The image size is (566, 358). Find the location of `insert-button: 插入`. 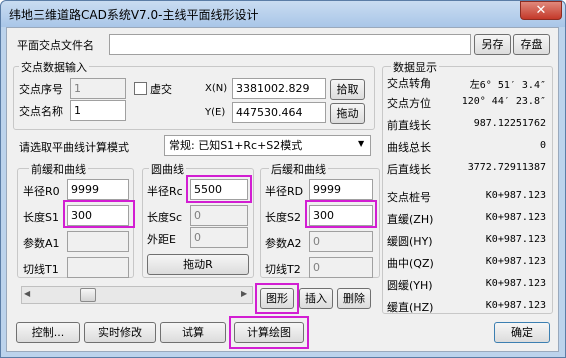

insert-button: 插入 is located at coordinates (316, 298).